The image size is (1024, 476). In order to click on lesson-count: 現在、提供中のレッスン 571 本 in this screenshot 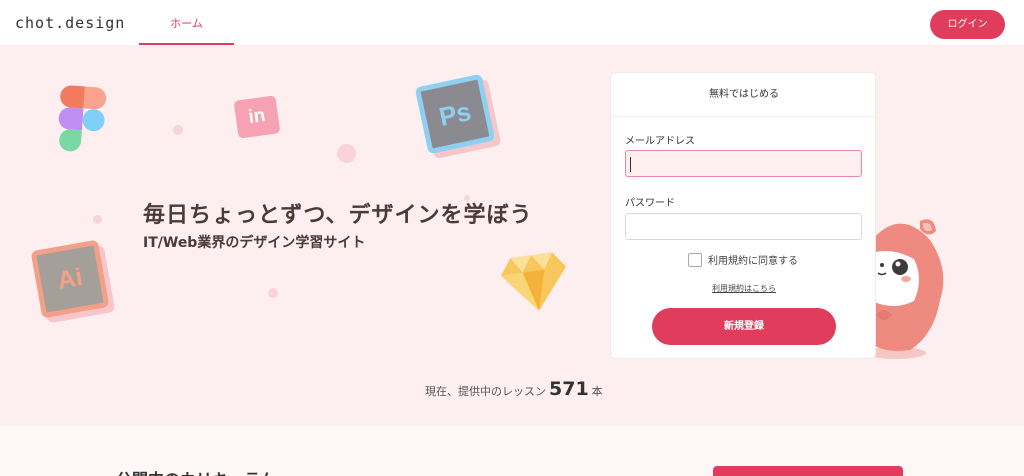, I will do `click(514, 389)`.